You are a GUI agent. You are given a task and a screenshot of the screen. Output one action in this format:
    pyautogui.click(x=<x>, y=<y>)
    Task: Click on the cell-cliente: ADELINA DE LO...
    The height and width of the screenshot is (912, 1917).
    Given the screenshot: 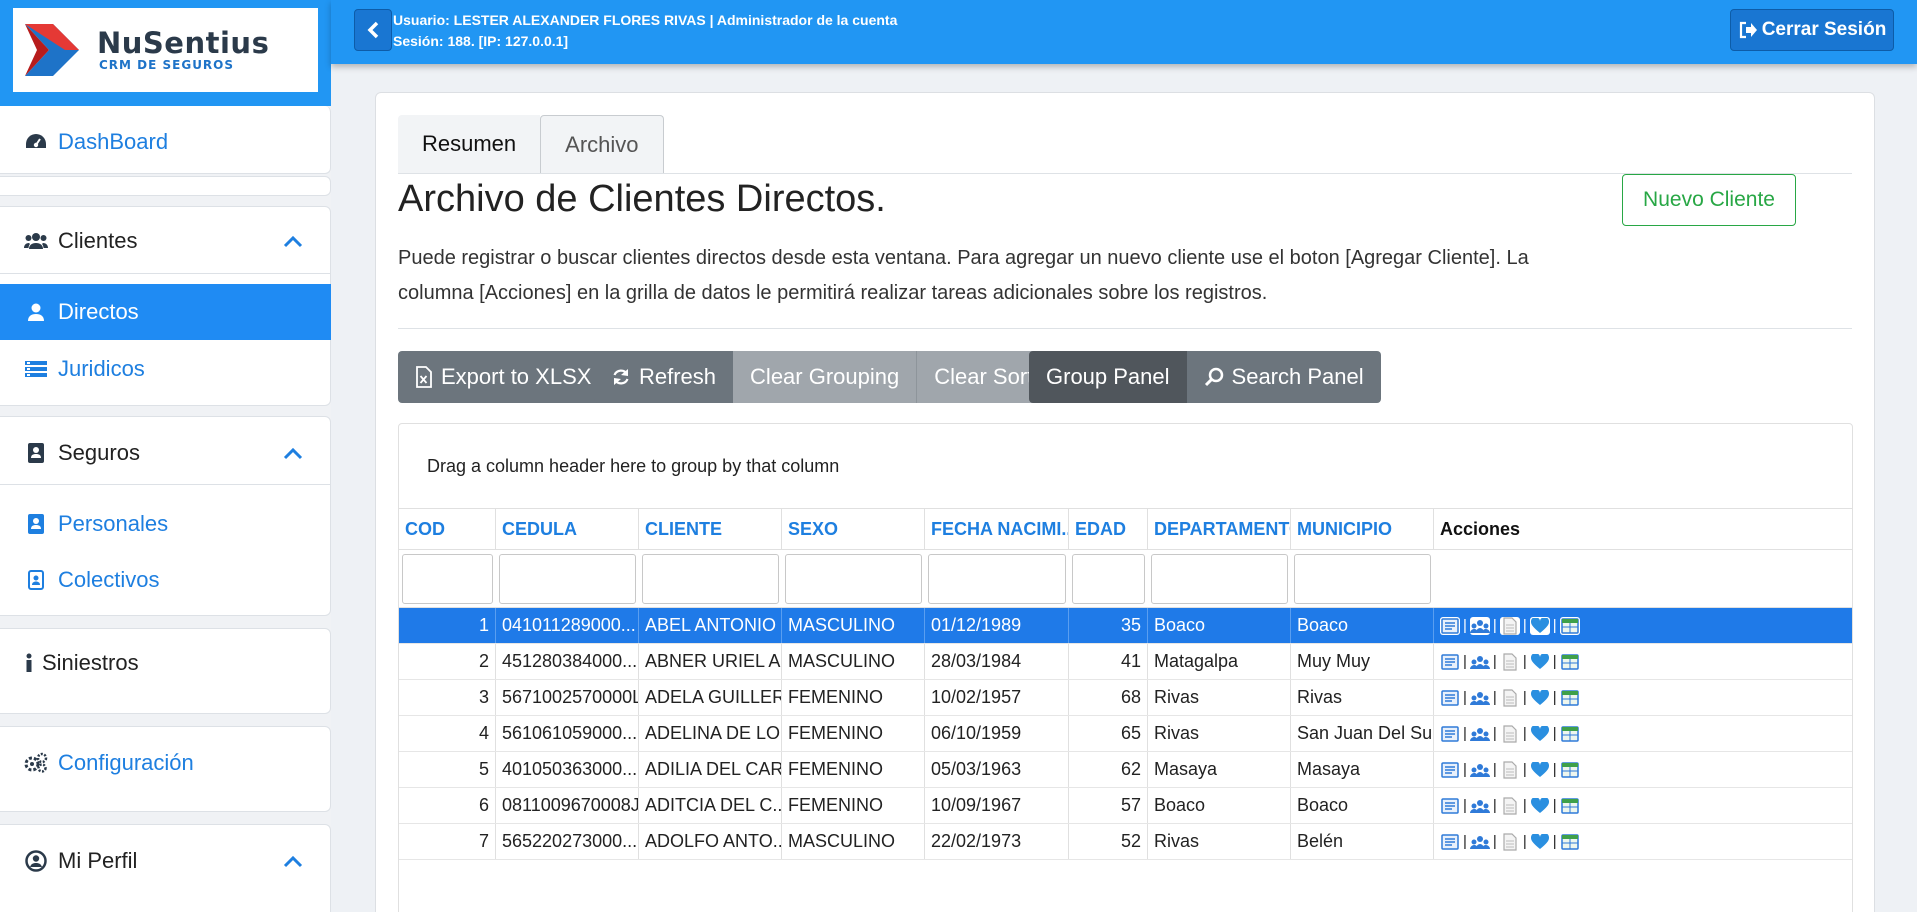 What is the action you would take?
    pyautogui.click(x=710, y=733)
    